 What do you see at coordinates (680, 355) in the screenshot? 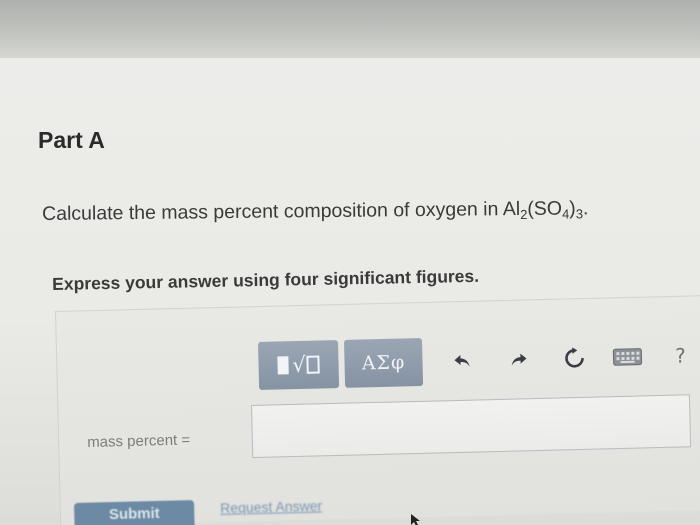
I see `help-icon: ?` at bounding box center [680, 355].